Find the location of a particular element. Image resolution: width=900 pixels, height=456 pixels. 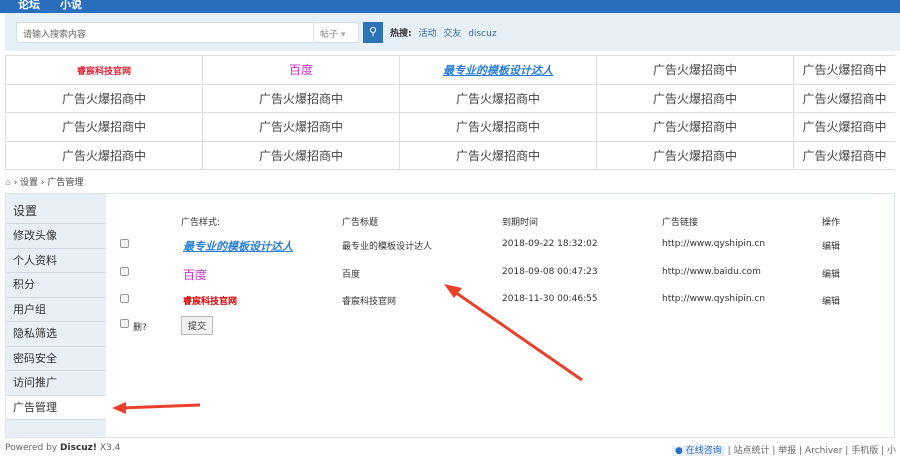

annotation-arrows is located at coordinates (347, 349).